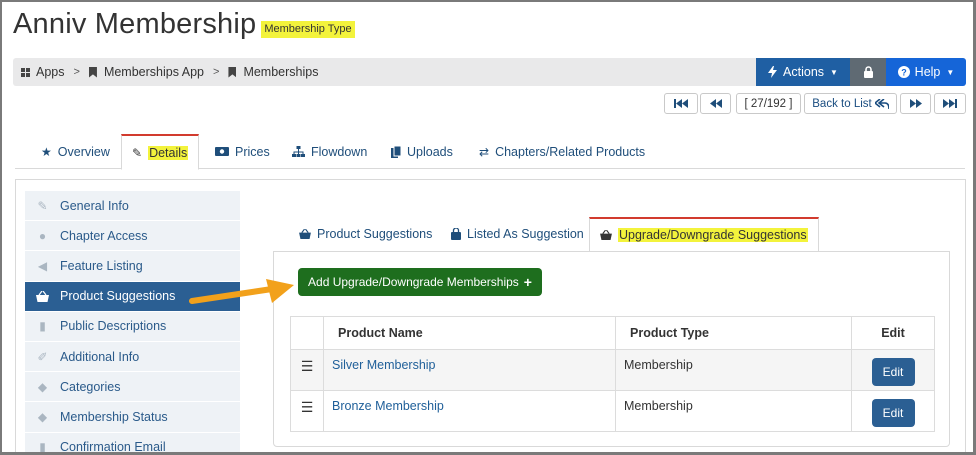 This screenshot has height=455, width=976. I want to click on tag-icon: ◆, so click(42, 416).